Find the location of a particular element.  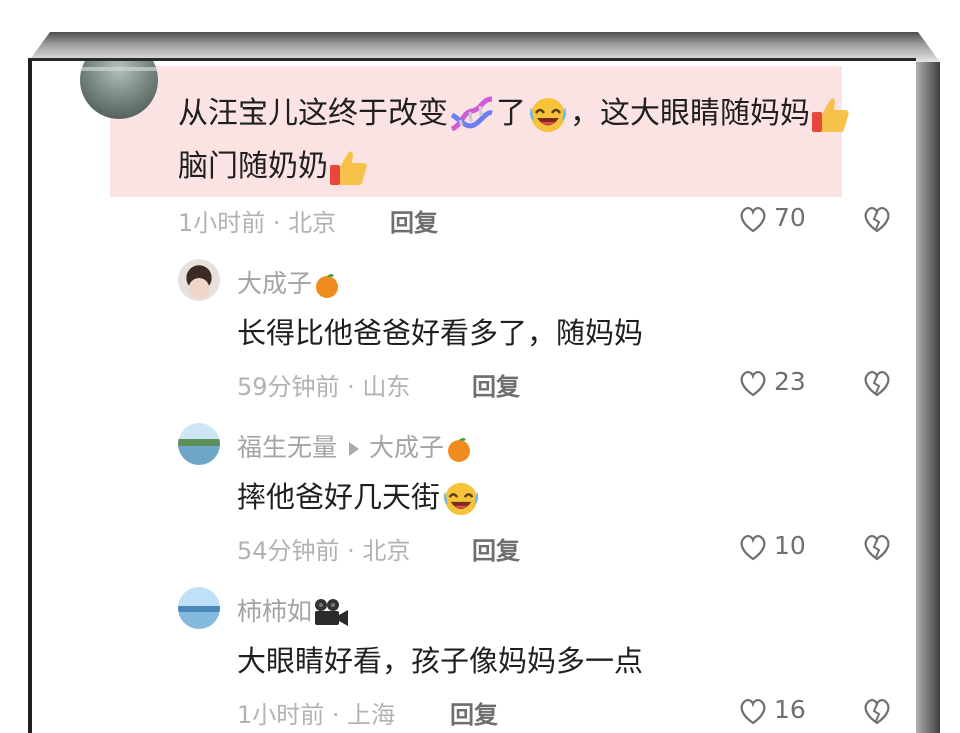

camera-emoji-icon is located at coordinates (332, 612).